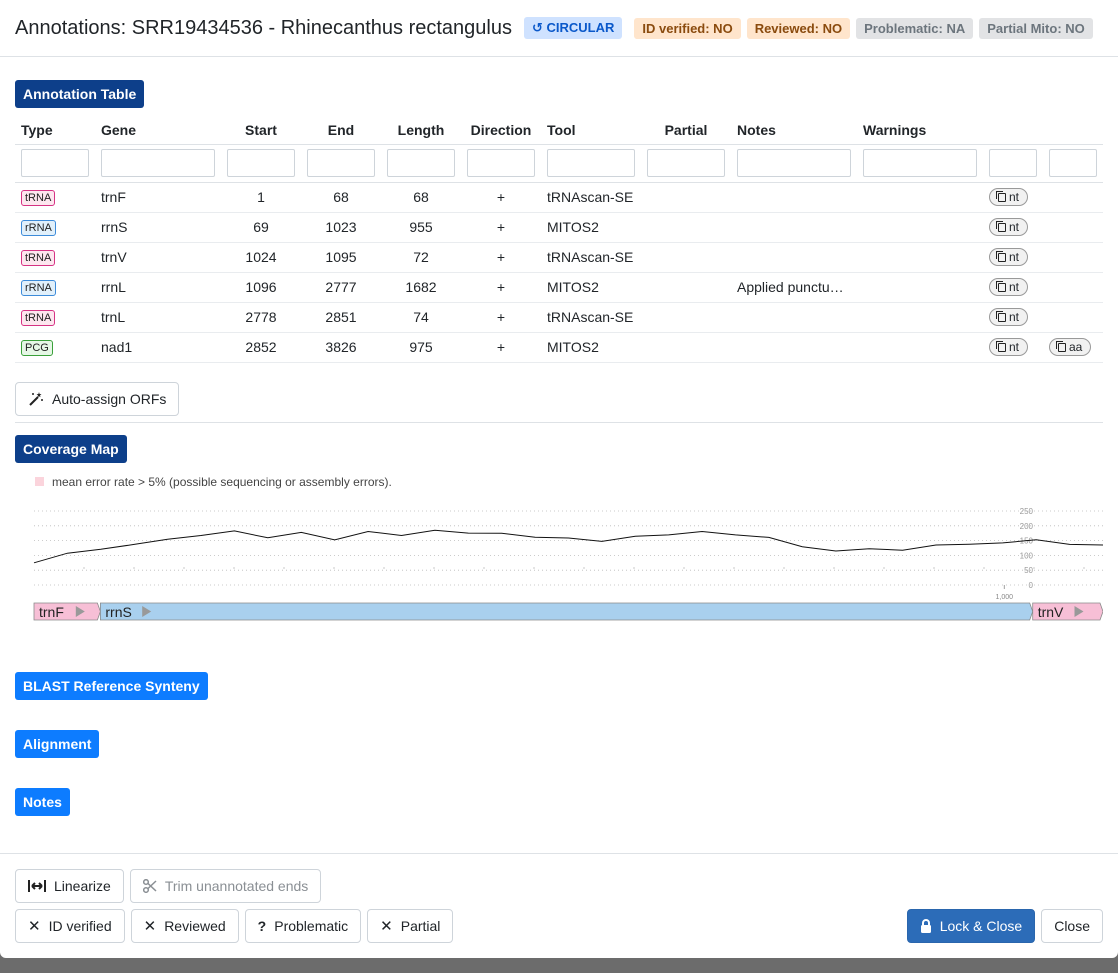  I want to click on cell-end: 1095, so click(341, 257).